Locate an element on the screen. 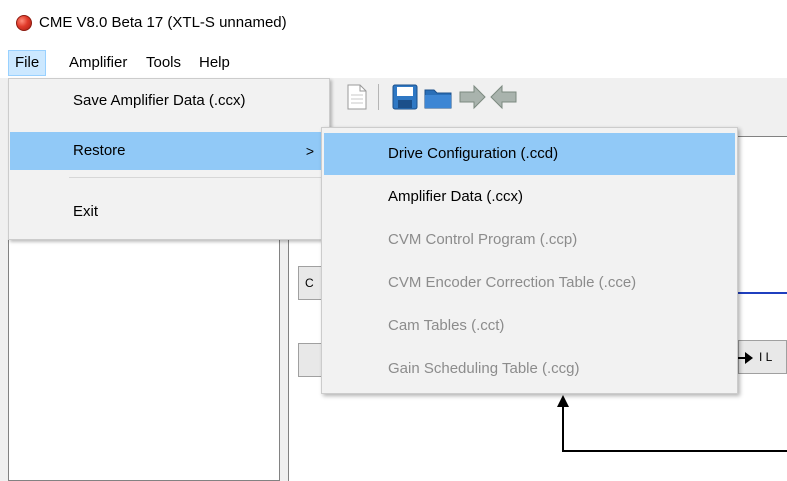 The height and width of the screenshot is (481, 787). menu-separator is located at coordinates (196, 177).